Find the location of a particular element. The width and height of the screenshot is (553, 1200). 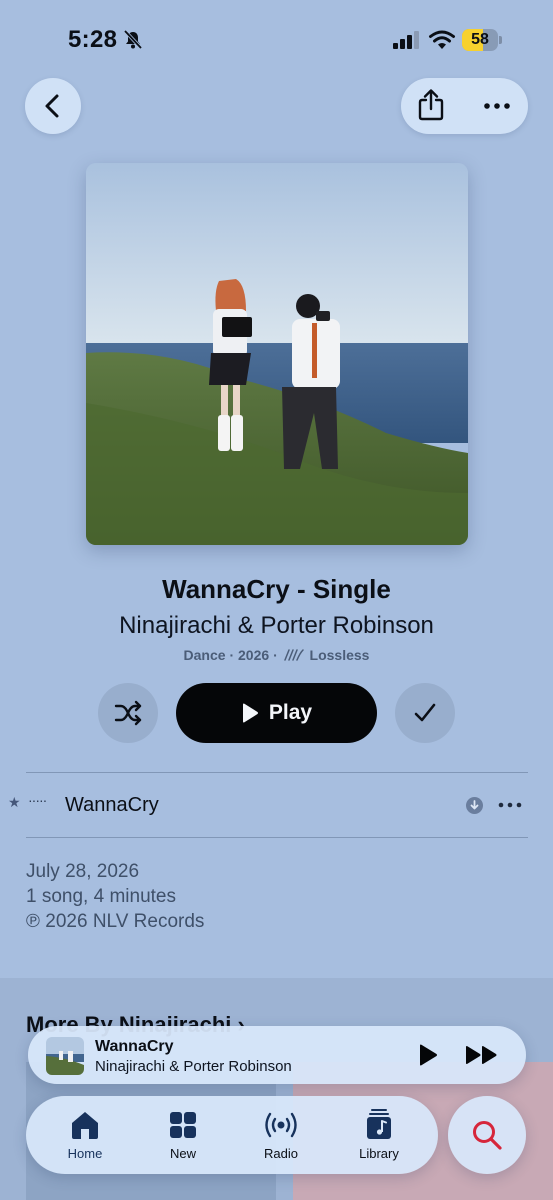

added-to-library-button is located at coordinates (425, 713).